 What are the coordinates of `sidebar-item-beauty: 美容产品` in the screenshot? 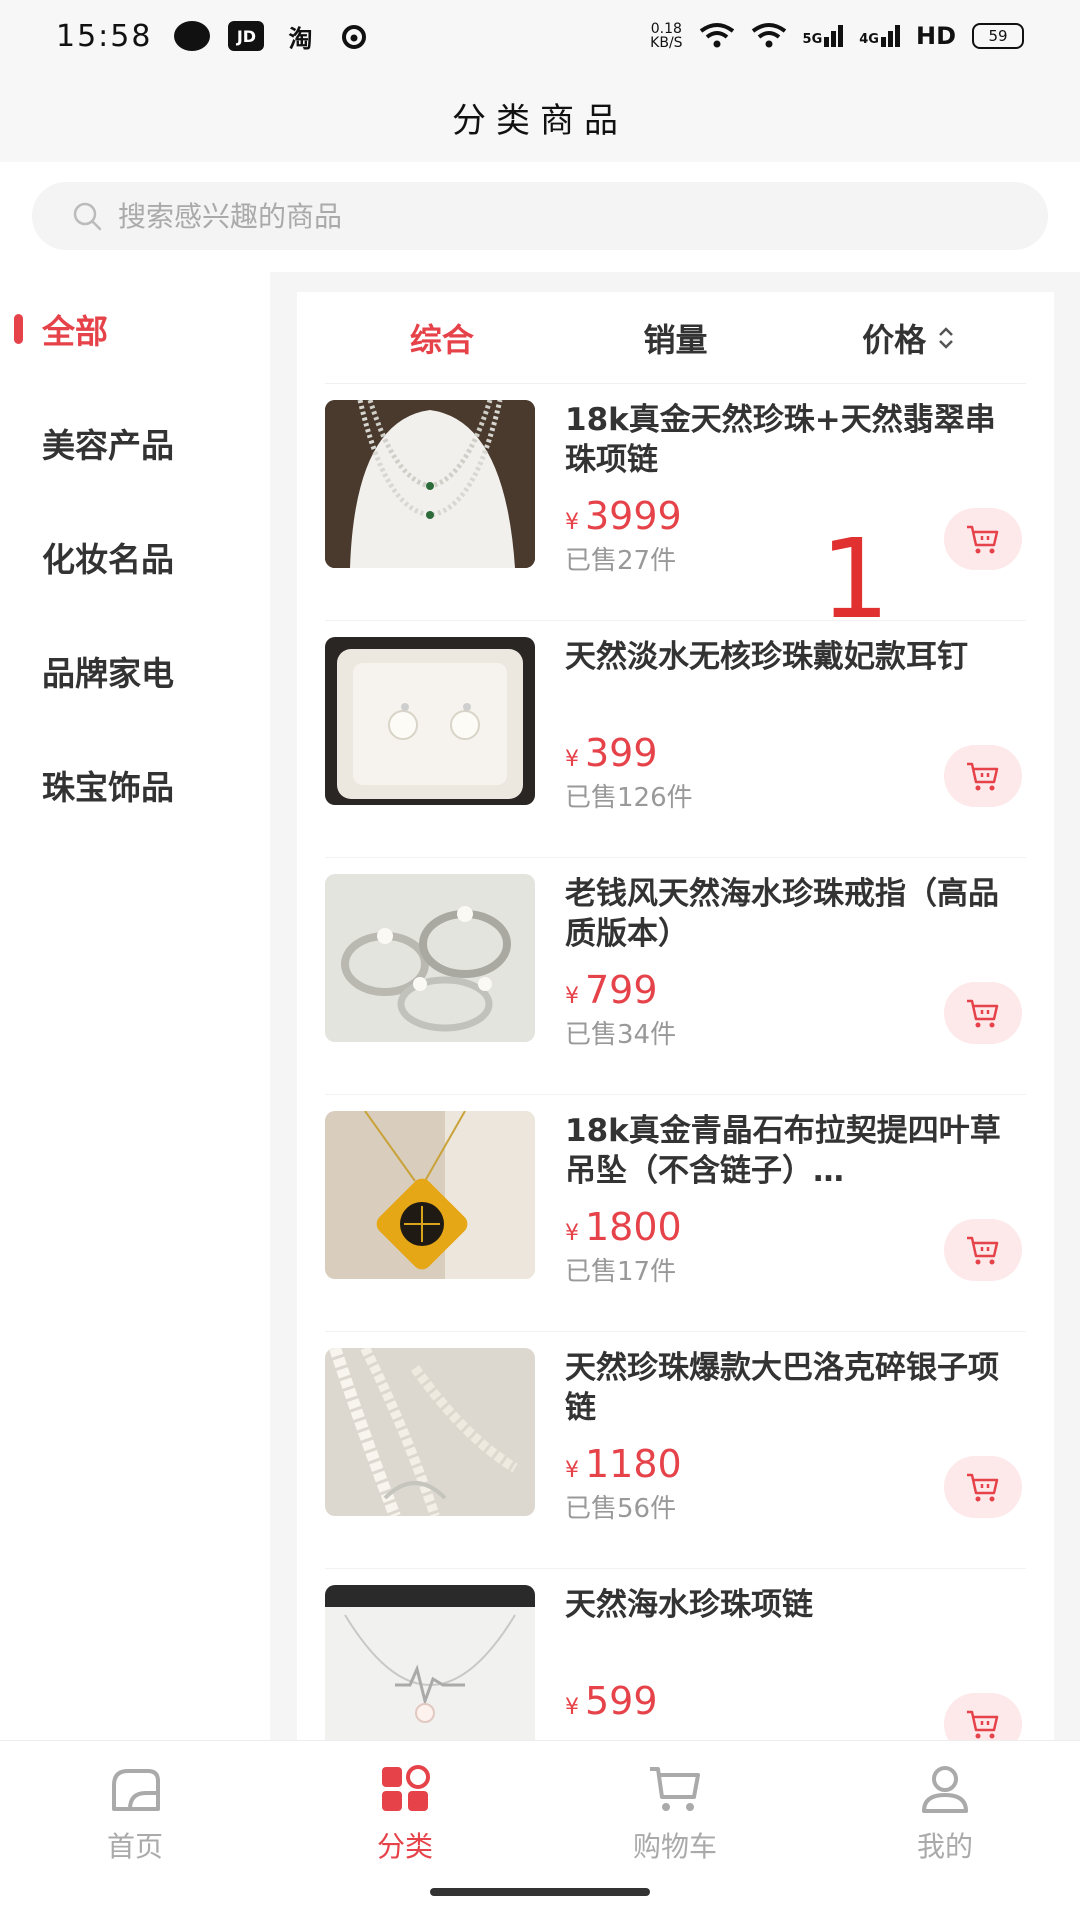 It's located at (135, 443).